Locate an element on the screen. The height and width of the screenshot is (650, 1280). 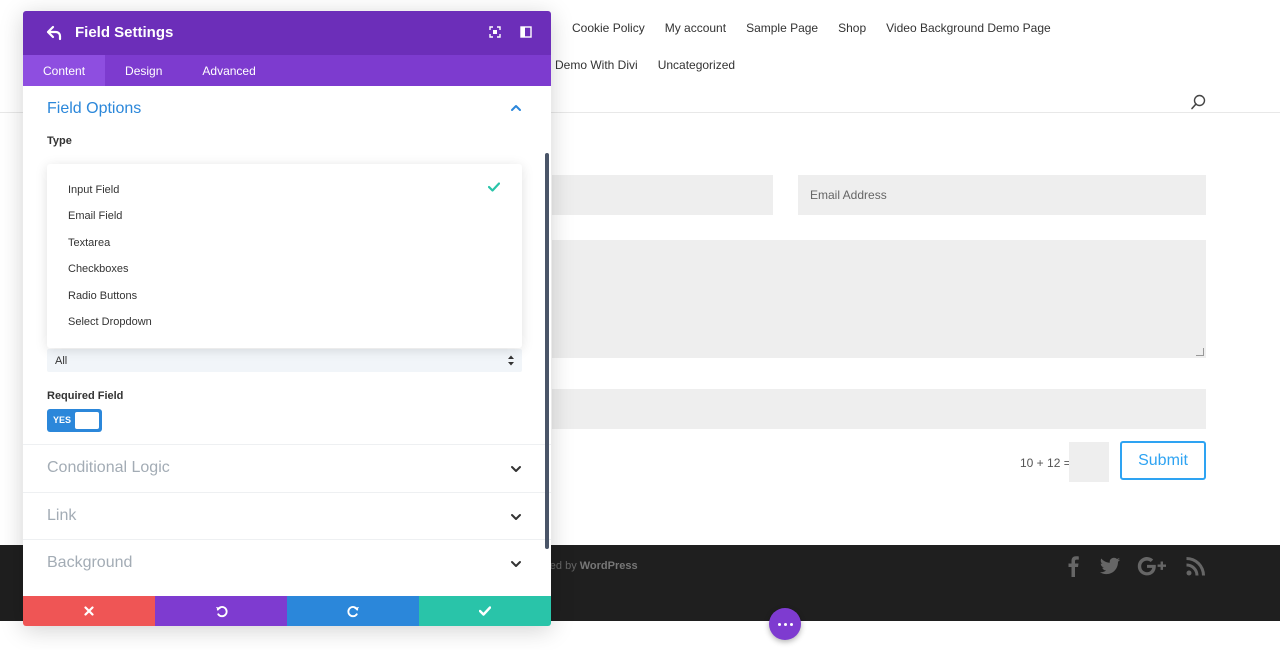
modal-tabs: Content Design Advanced is located at coordinates (287, 70).